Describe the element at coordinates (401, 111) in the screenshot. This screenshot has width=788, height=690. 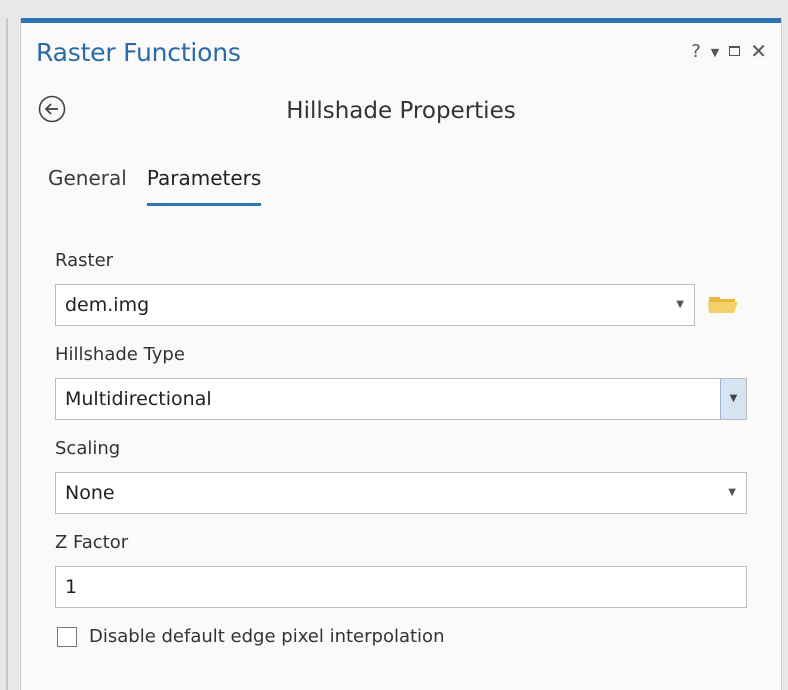
I see `properties-title: Hillshade Properties` at that location.